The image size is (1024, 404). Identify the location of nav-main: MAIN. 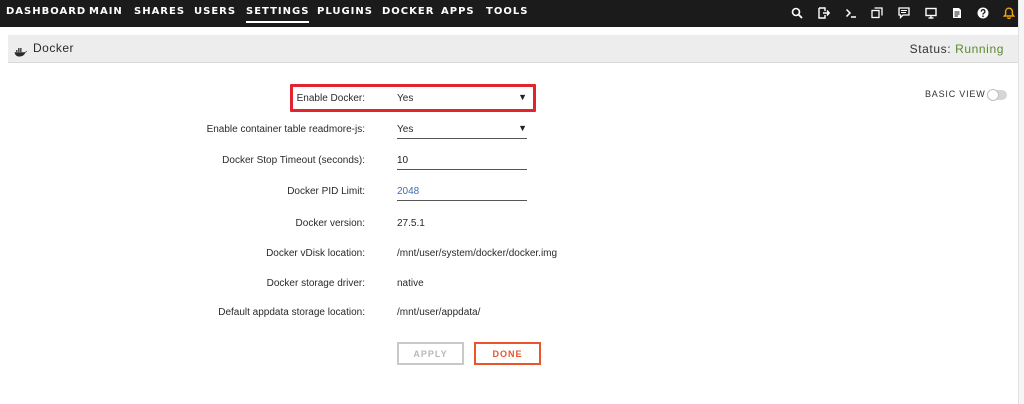
(106, 11).